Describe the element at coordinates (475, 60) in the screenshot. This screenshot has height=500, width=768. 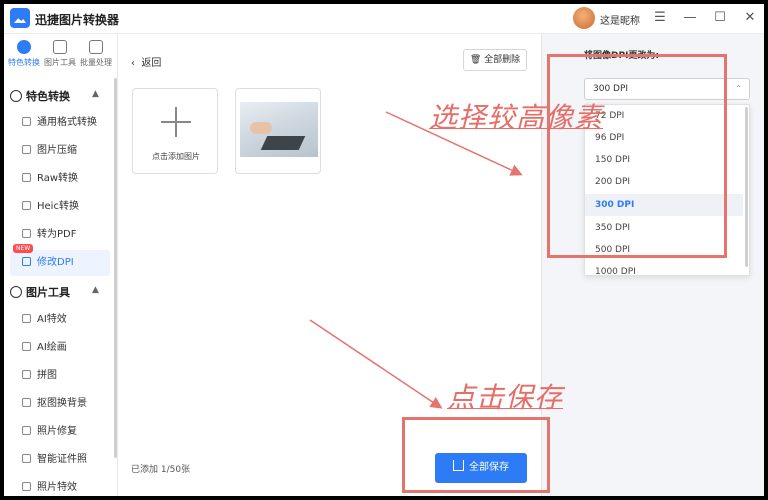
I see `trash-icon: 🗑` at that location.